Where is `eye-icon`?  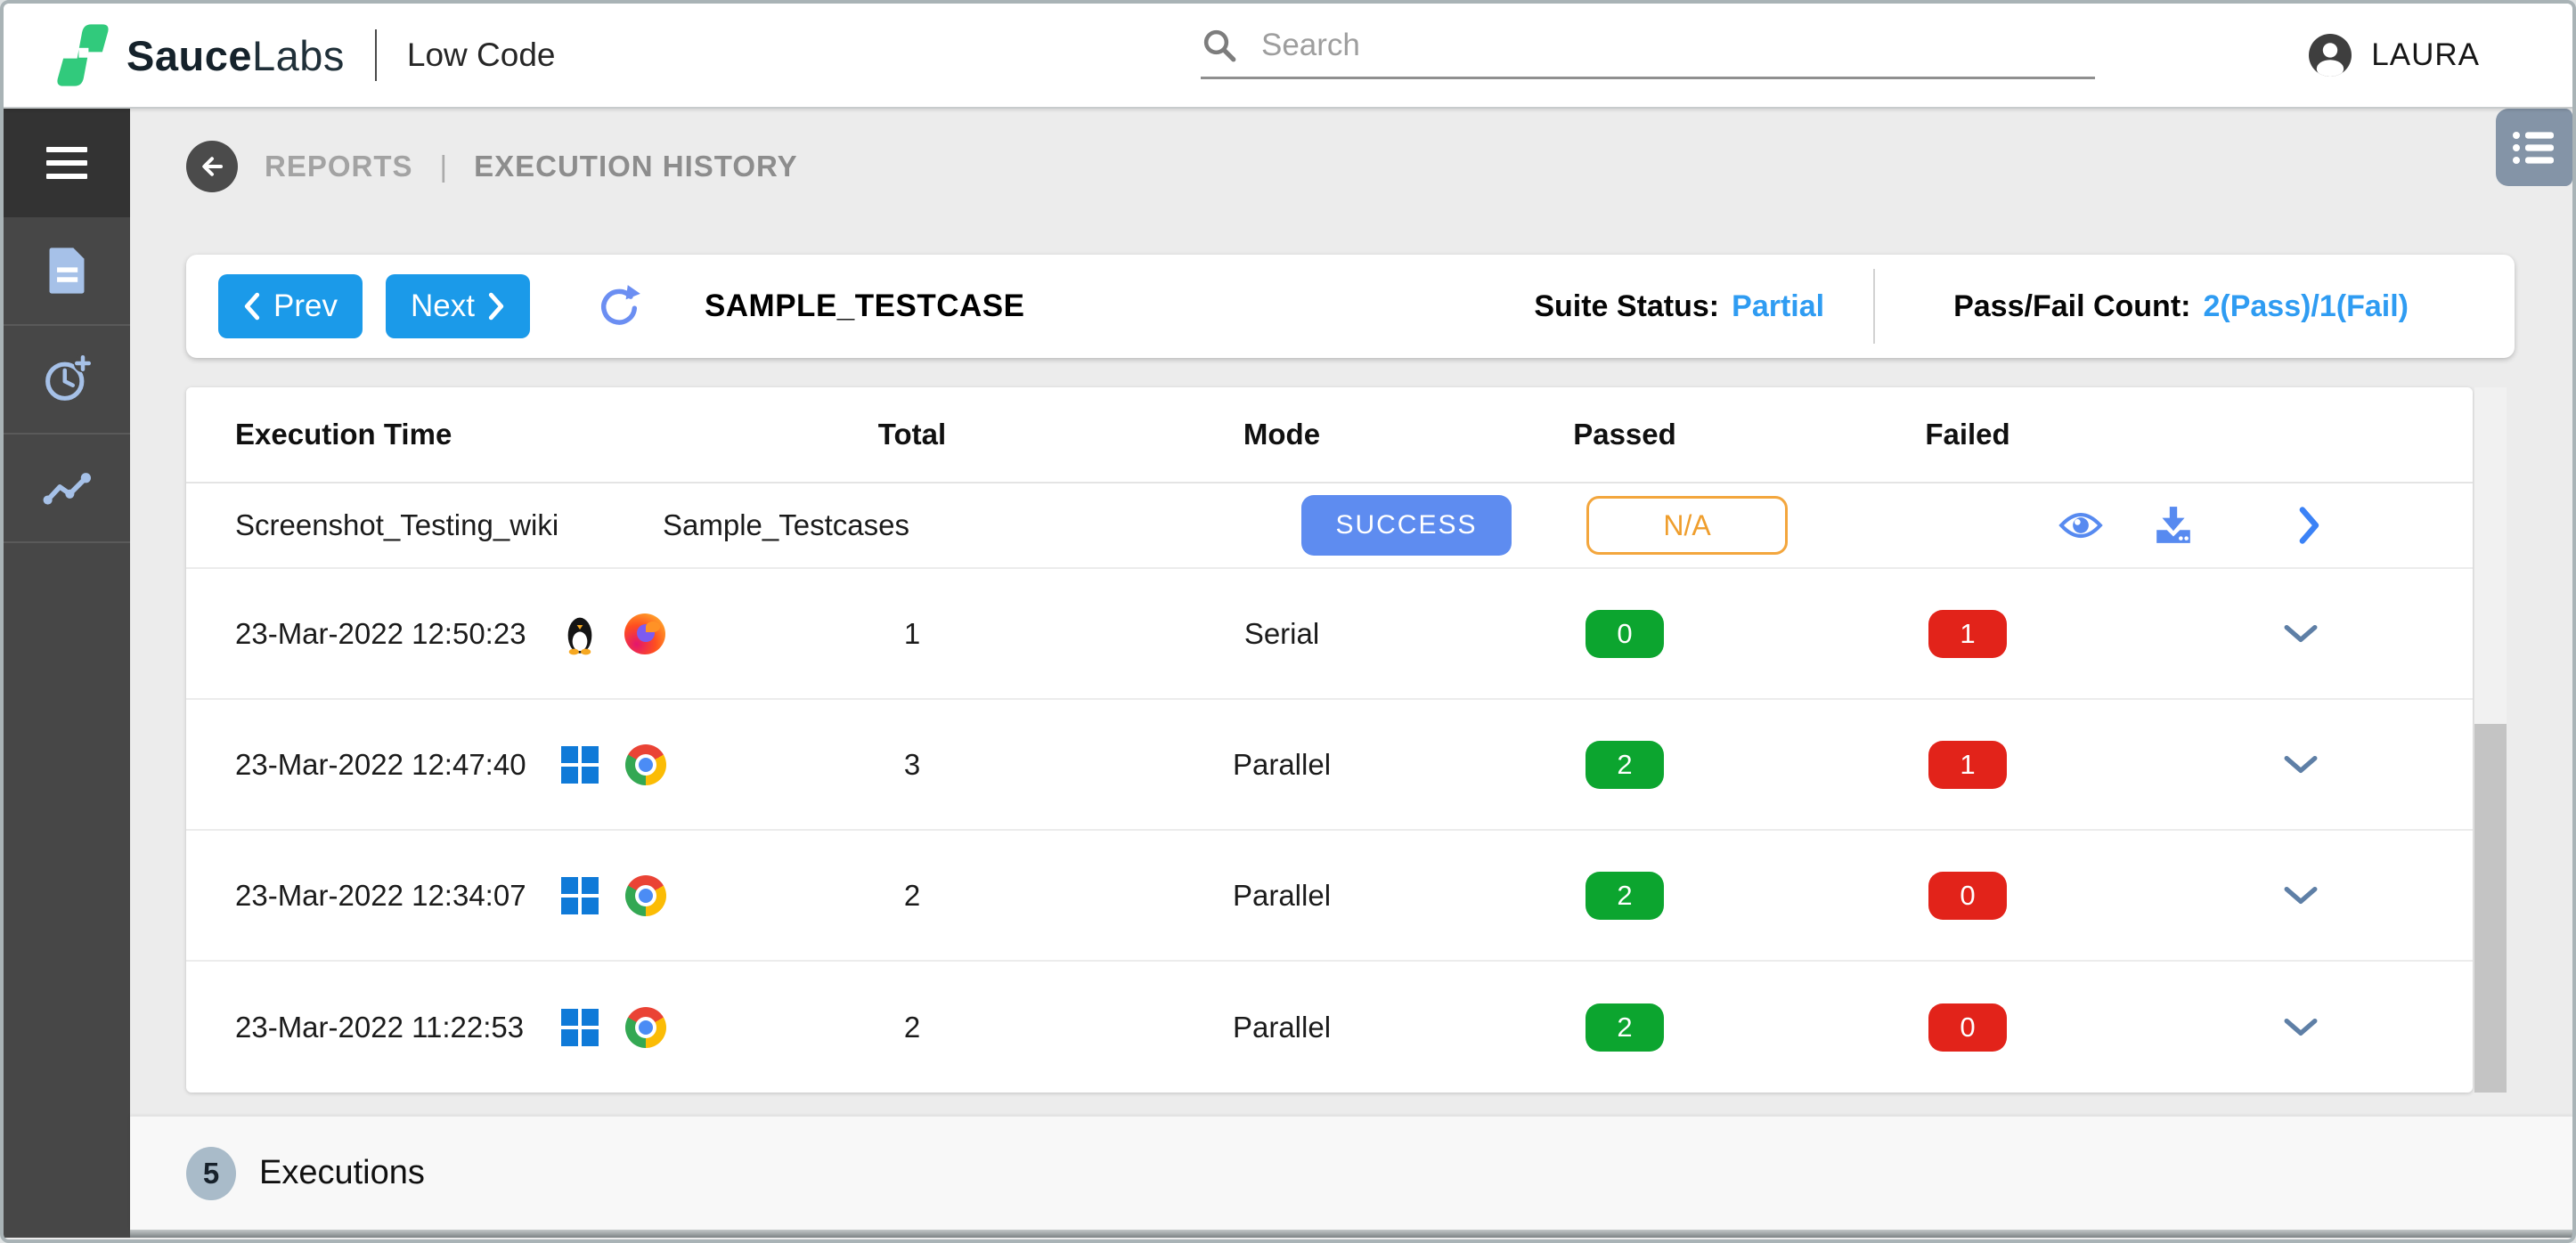
eye-icon is located at coordinates (2081, 526).